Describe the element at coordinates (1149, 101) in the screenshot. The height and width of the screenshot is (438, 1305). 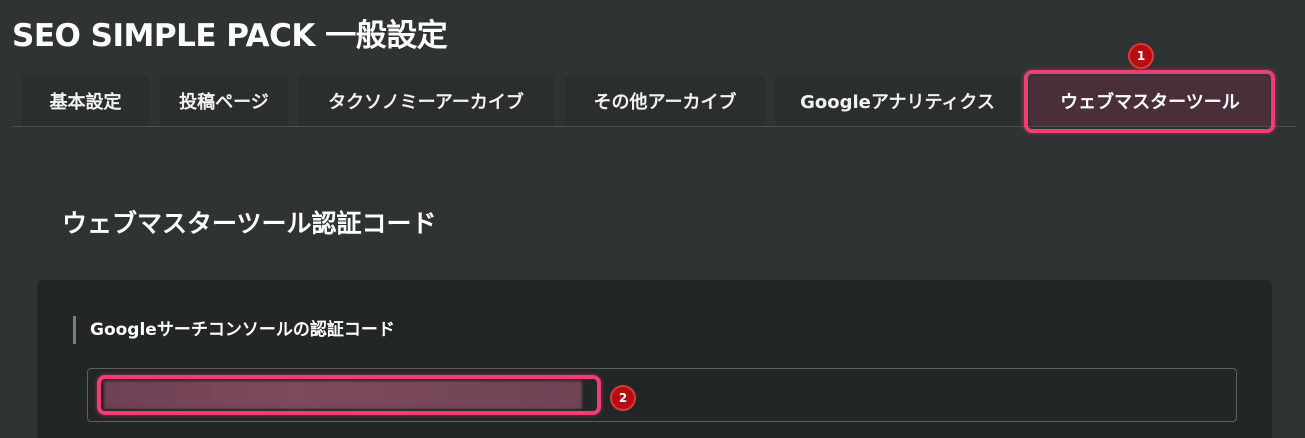
I see `highlight-webmaster-tab` at that location.